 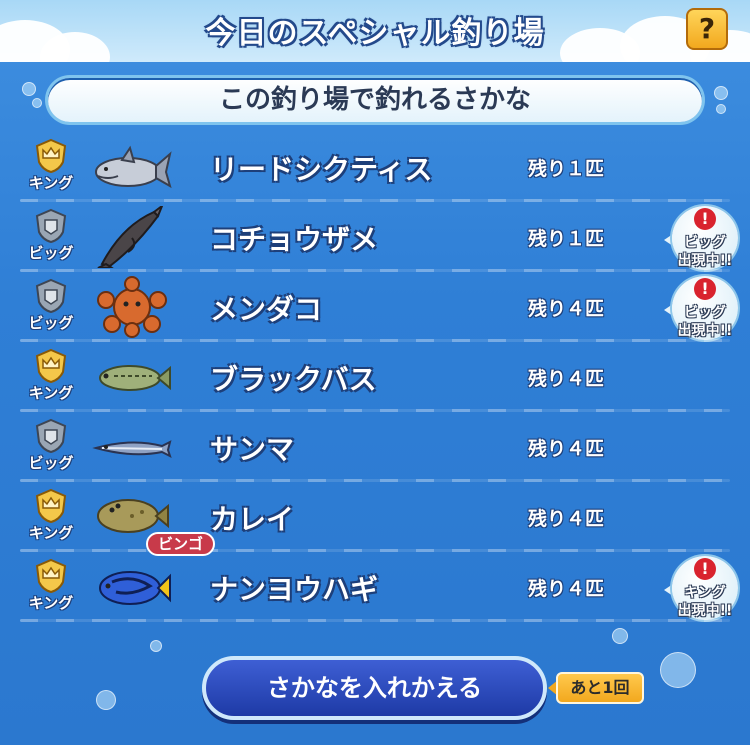 What do you see at coordinates (375, 447) in the screenshot?
I see `fish-row: ビッグ サンマ 残り４匹` at bounding box center [375, 447].